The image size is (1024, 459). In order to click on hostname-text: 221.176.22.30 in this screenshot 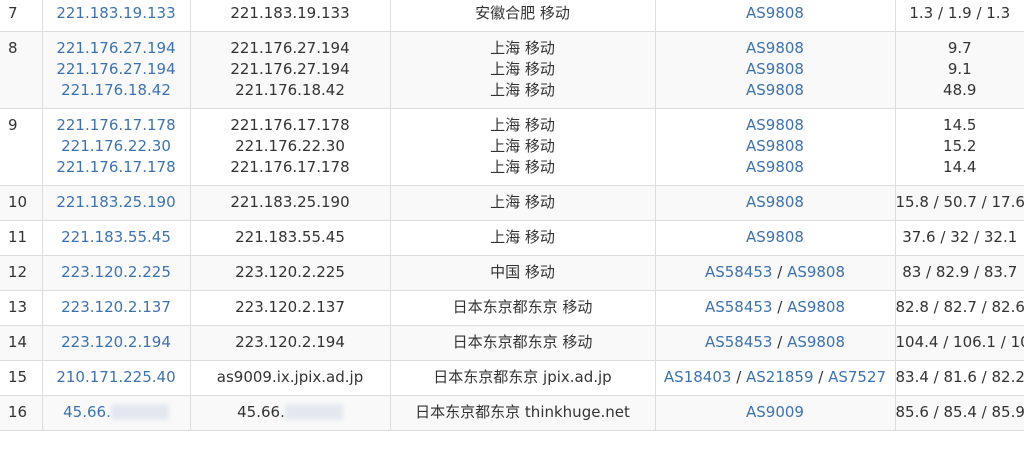, I will do `click(290, 146)`.